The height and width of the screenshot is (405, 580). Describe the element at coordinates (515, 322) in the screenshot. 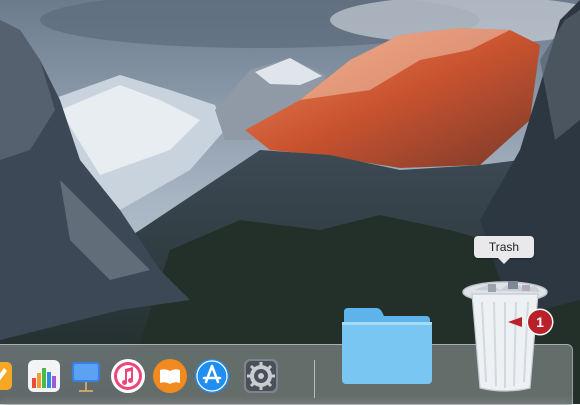

I see `callout-arrow` at that location.